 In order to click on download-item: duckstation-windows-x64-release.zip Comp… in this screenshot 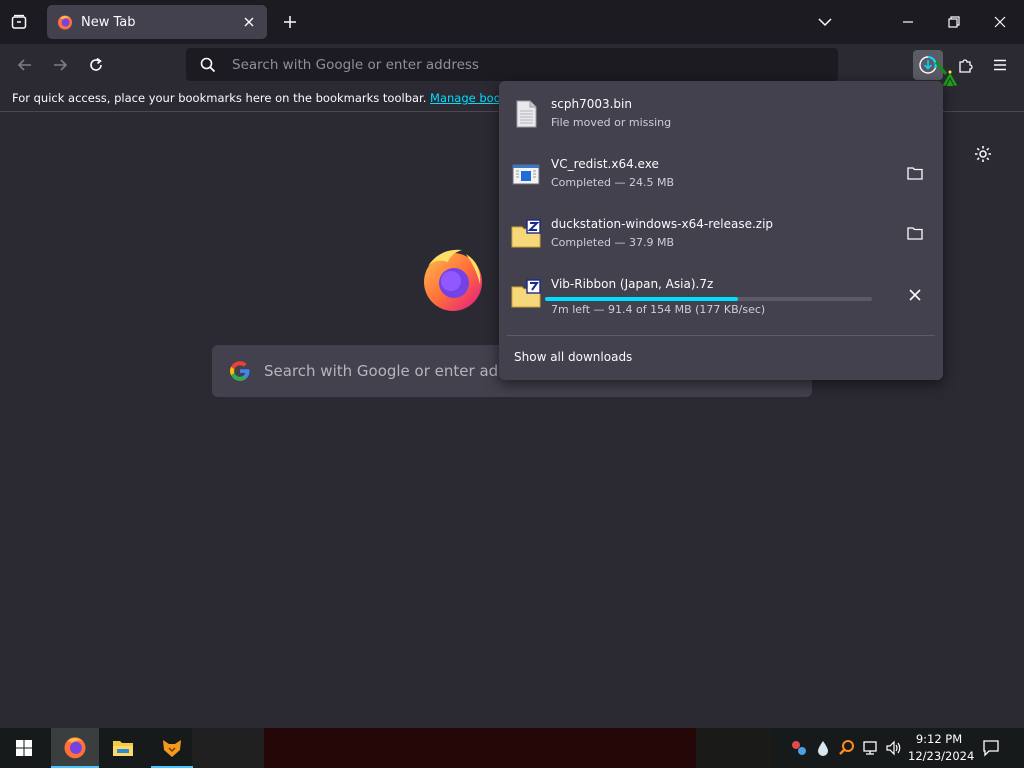, I will do `click(721, 235)`.